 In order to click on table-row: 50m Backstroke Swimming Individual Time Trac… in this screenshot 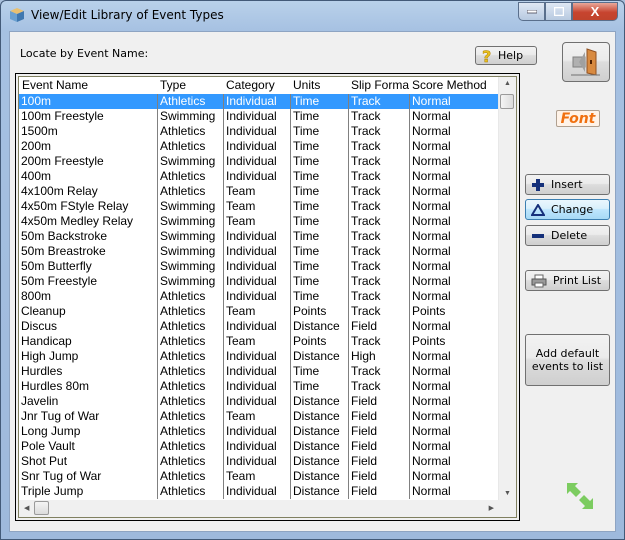, I will do `click(260, 236)`.